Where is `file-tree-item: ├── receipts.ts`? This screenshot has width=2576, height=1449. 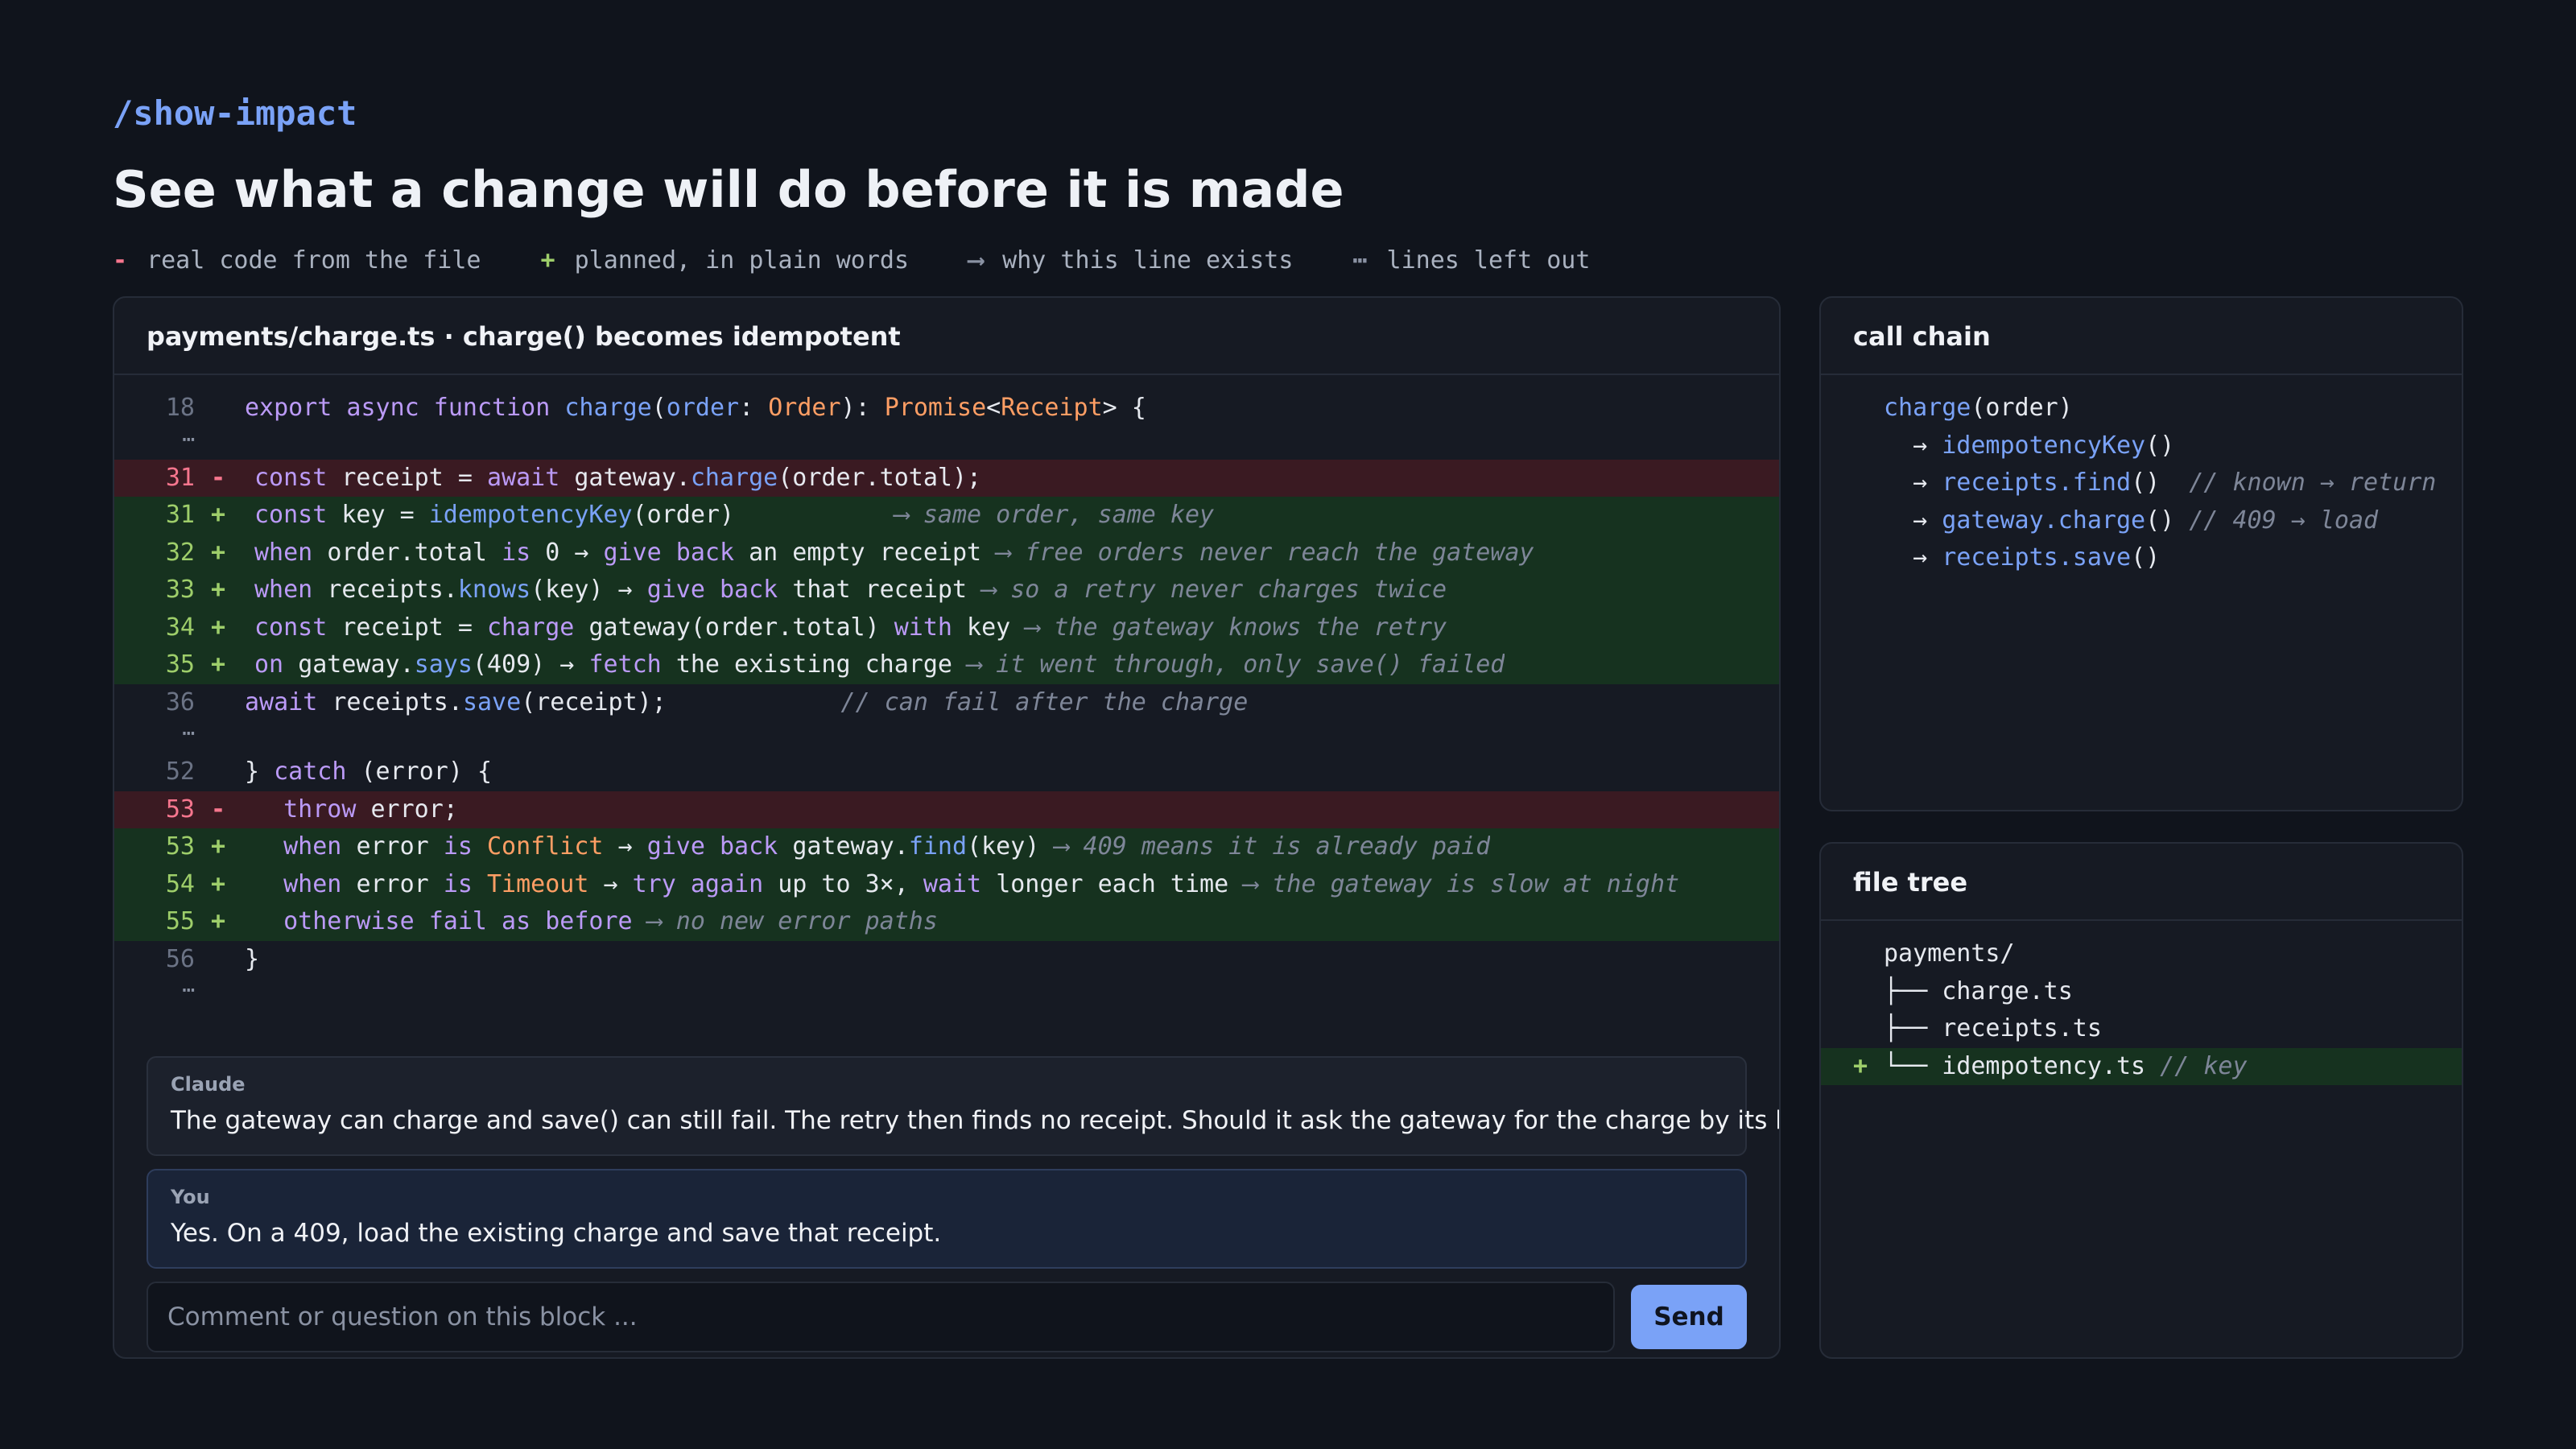
file-tree-item: ├── receipts.ts is located at coordinates (2141, 1029).